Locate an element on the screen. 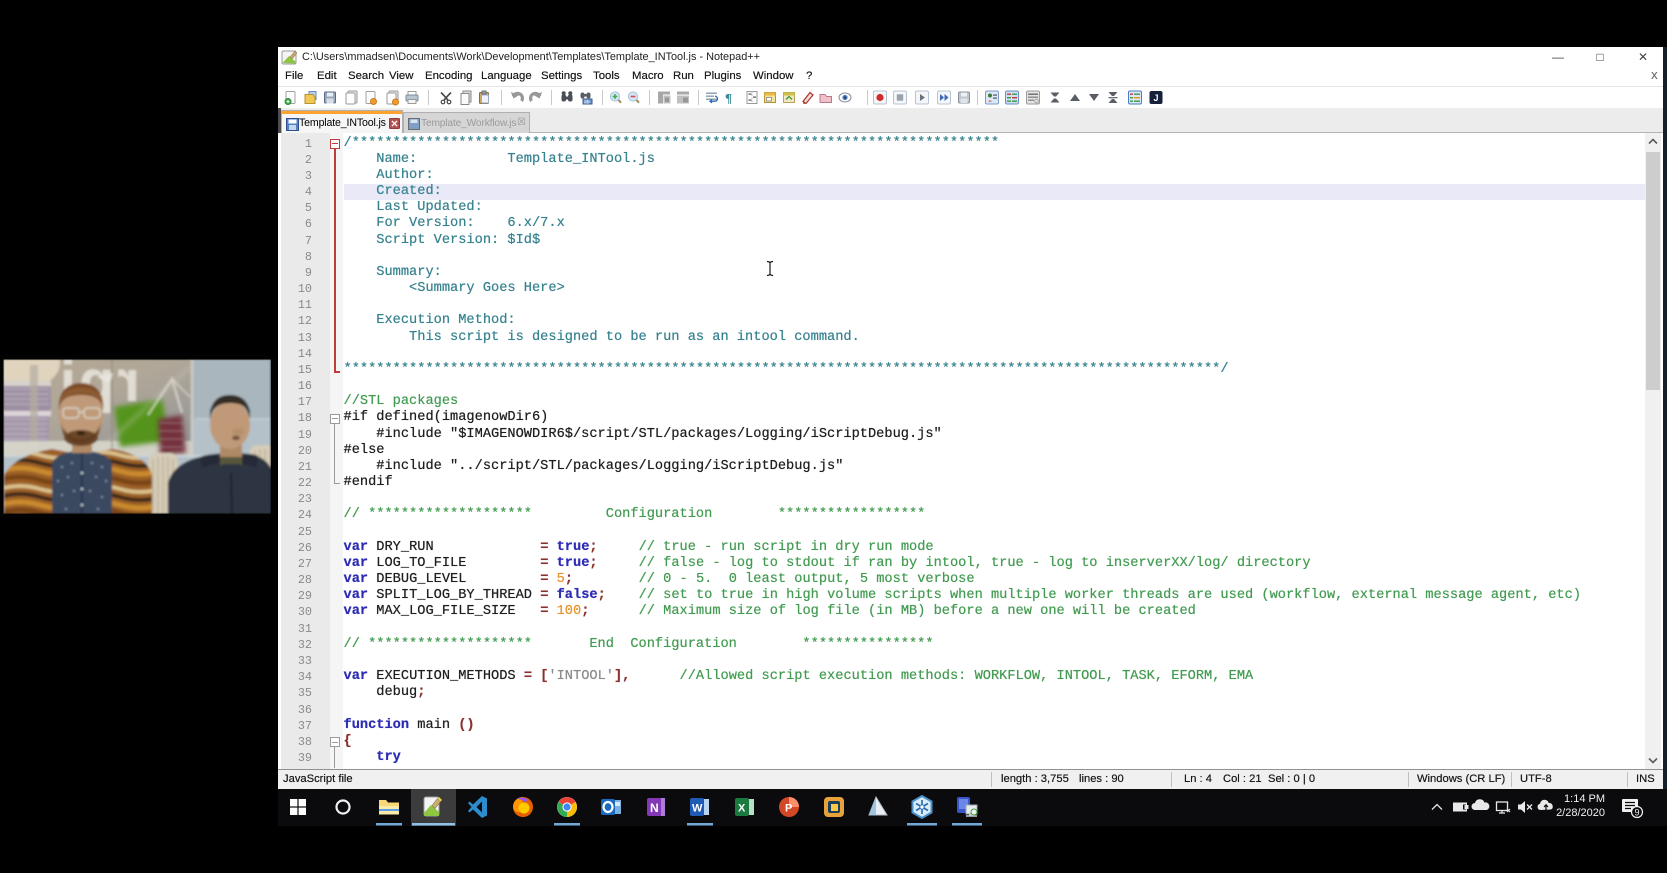  svg-text: 1:14 PM is located at coordinates (1584, 799).